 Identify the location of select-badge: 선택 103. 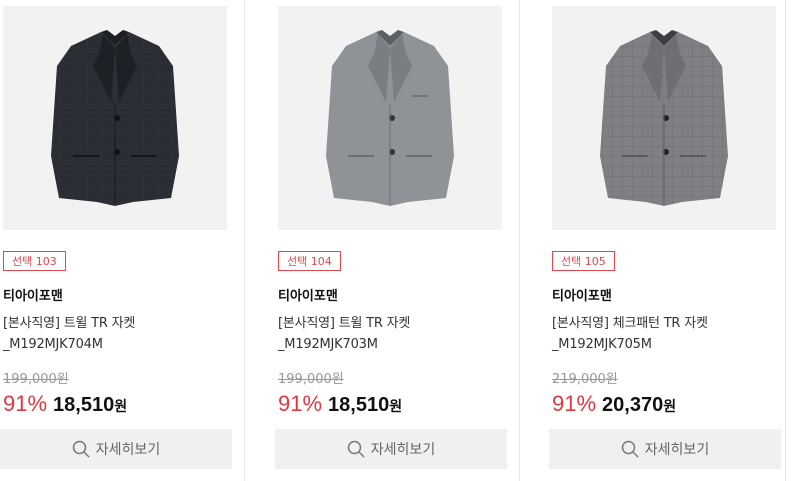
(34, 261).